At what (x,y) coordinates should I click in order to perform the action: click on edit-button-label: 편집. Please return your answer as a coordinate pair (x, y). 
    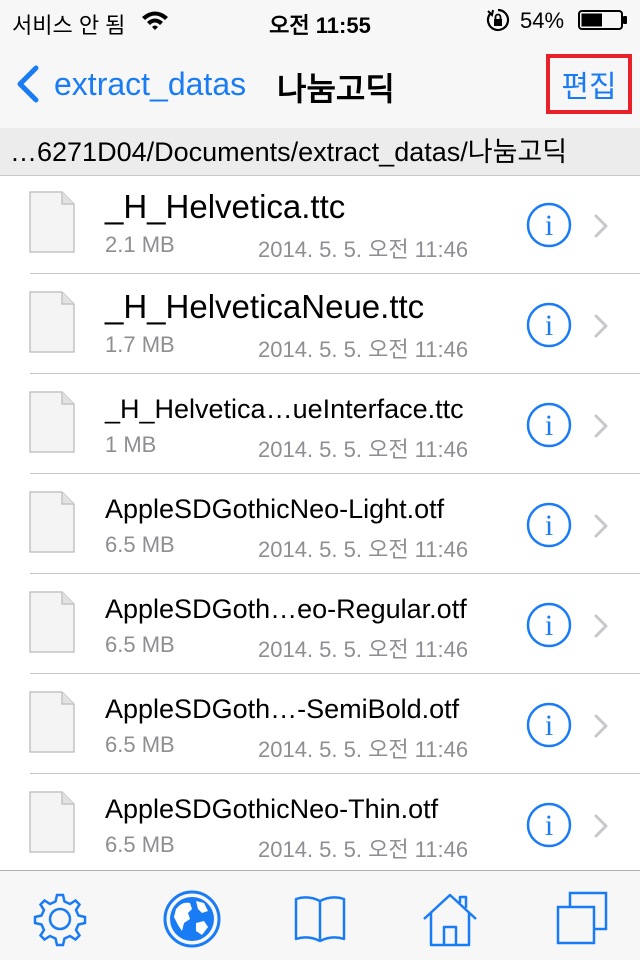
    Looking at the image, I should click on (589, 87).